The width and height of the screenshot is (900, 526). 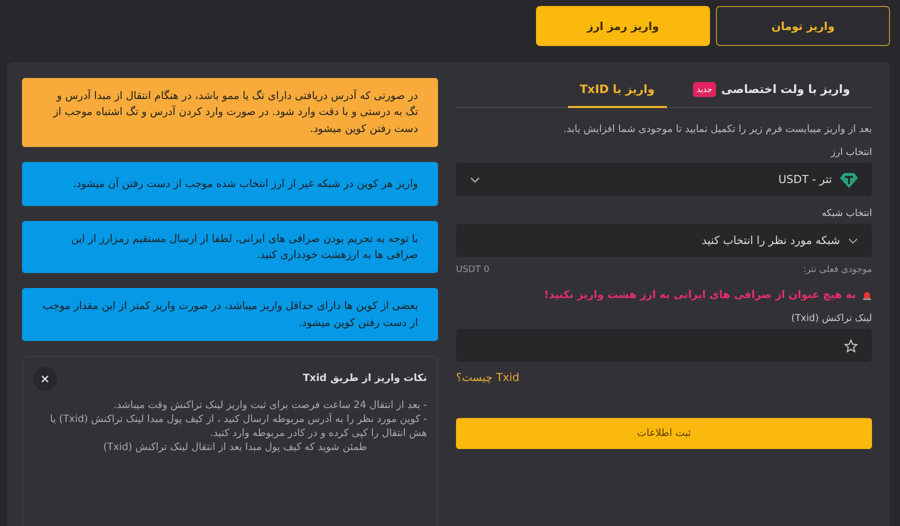 What do you see at coordinates (617, 93) in the screenshot?
I see `deposit-method-tab: واریز با TxID` at bounding box center [617, 93].